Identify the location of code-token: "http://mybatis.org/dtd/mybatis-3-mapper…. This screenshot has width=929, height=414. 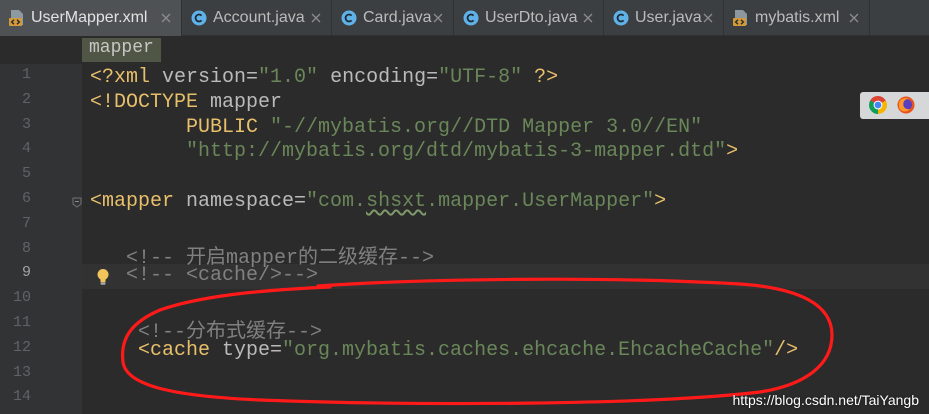
(456, 152).